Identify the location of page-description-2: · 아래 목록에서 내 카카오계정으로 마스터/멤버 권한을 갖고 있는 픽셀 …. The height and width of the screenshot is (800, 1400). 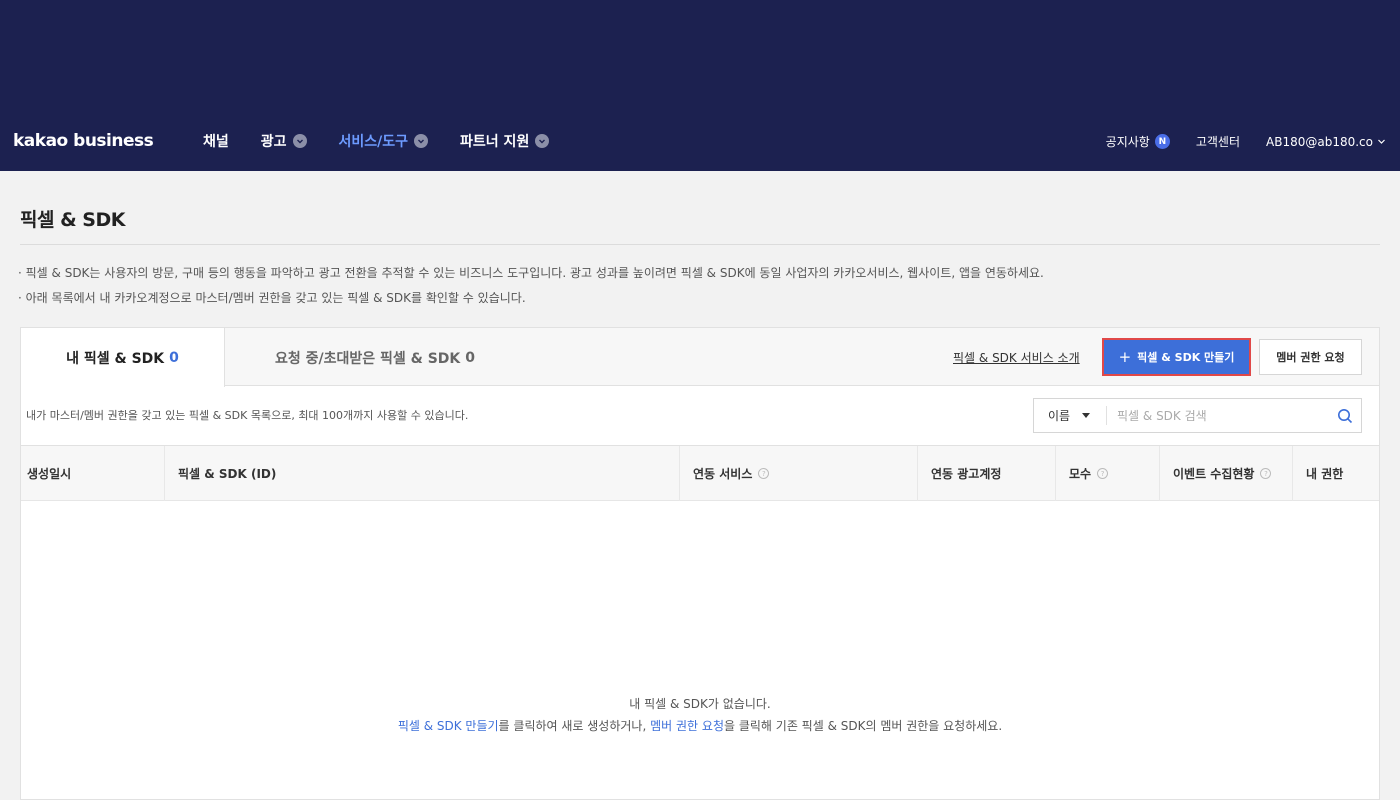
(272, 298).